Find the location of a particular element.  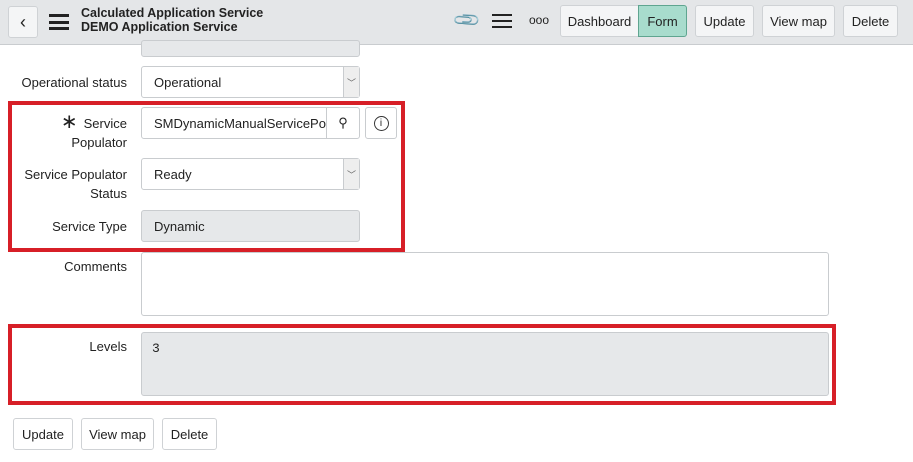

operational-status-label: Operational status is located at coordinates (74, 82).